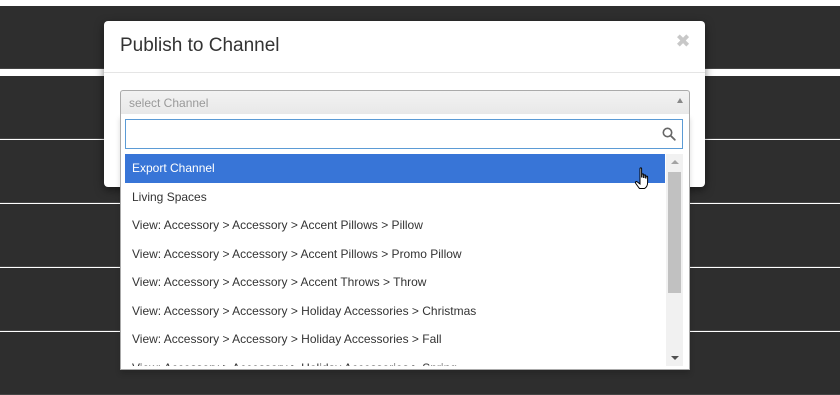  What do you see at coordinates (683, 41) in the screenshot?
I see `close-icon: ✖` at bounding box center [683, 41].